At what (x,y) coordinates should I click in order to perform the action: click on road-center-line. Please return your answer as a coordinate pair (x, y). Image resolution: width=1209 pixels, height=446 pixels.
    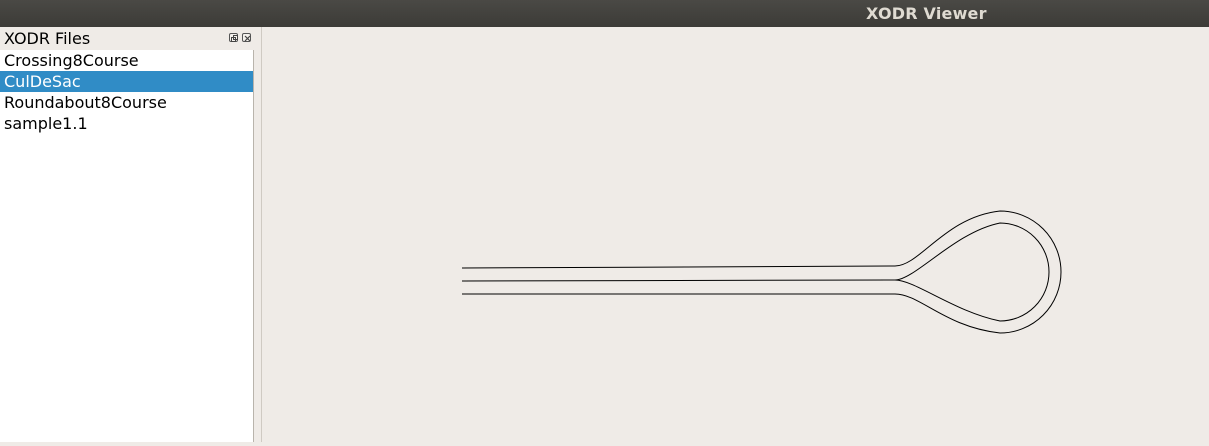
    Looking at the image, I should click on (678, 280).